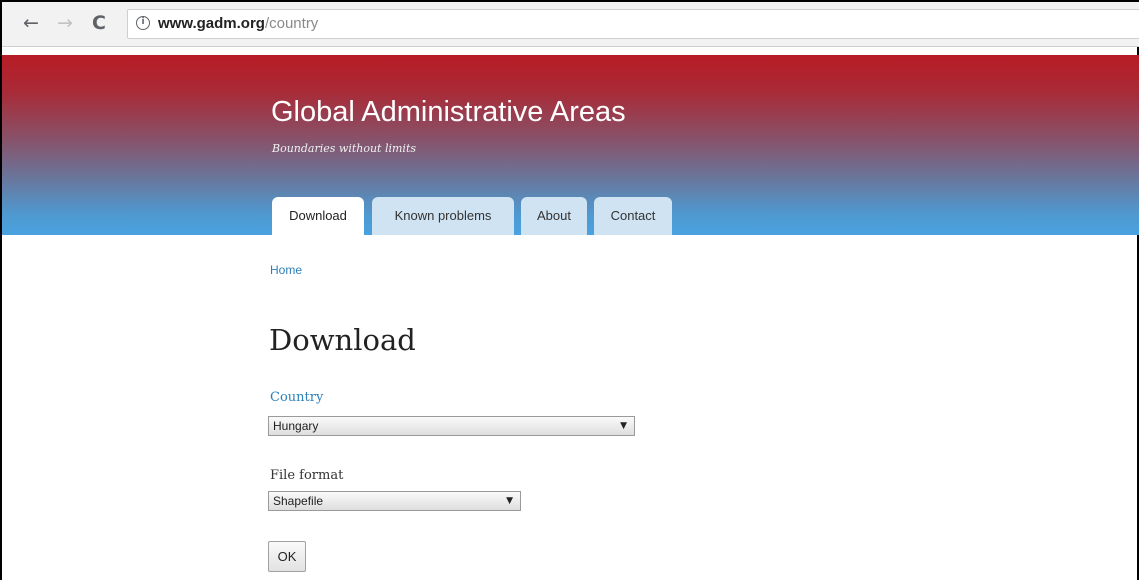 The image size is (1141, 580). What do you see at coordinates (291, 23) in the screenshot?
I see `url-path: /country` at bounding box center [291, 23].